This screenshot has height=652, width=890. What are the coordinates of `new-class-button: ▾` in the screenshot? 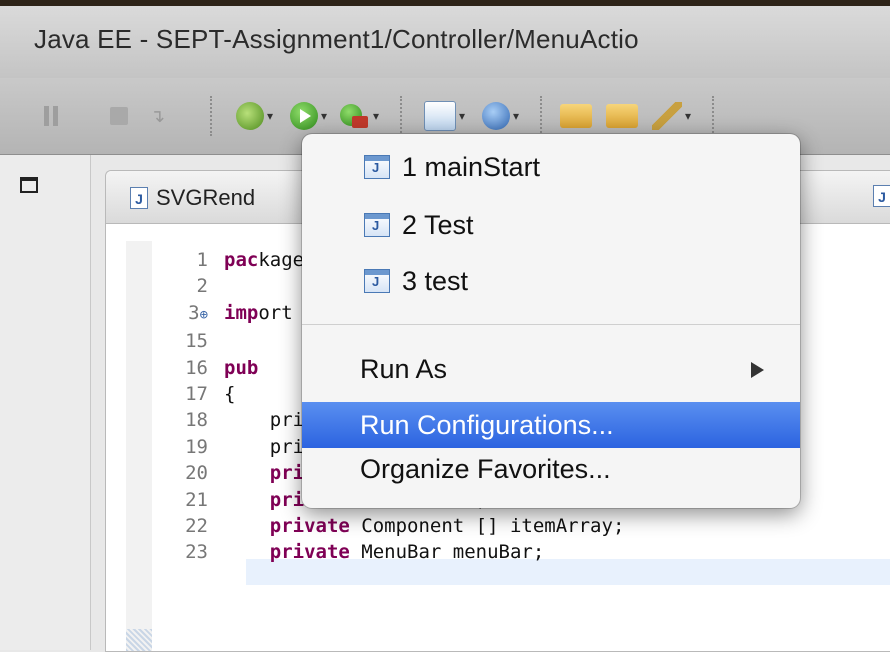 It's located at (500, 116).